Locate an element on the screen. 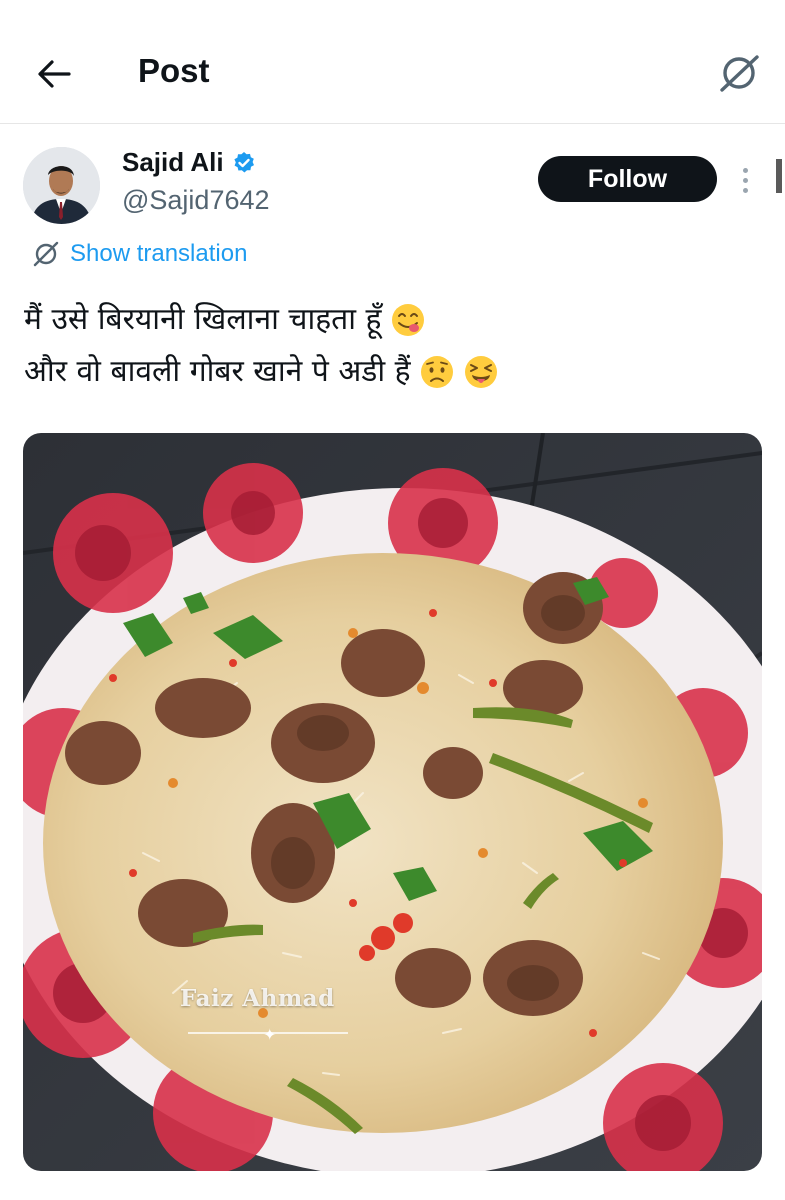 Image resolution: width=785 pixels, height=1200 pixels. post-line-text: मैं उसे बिरयानी खिलाना चाहता हूँ is located at coordinates (203, 319).